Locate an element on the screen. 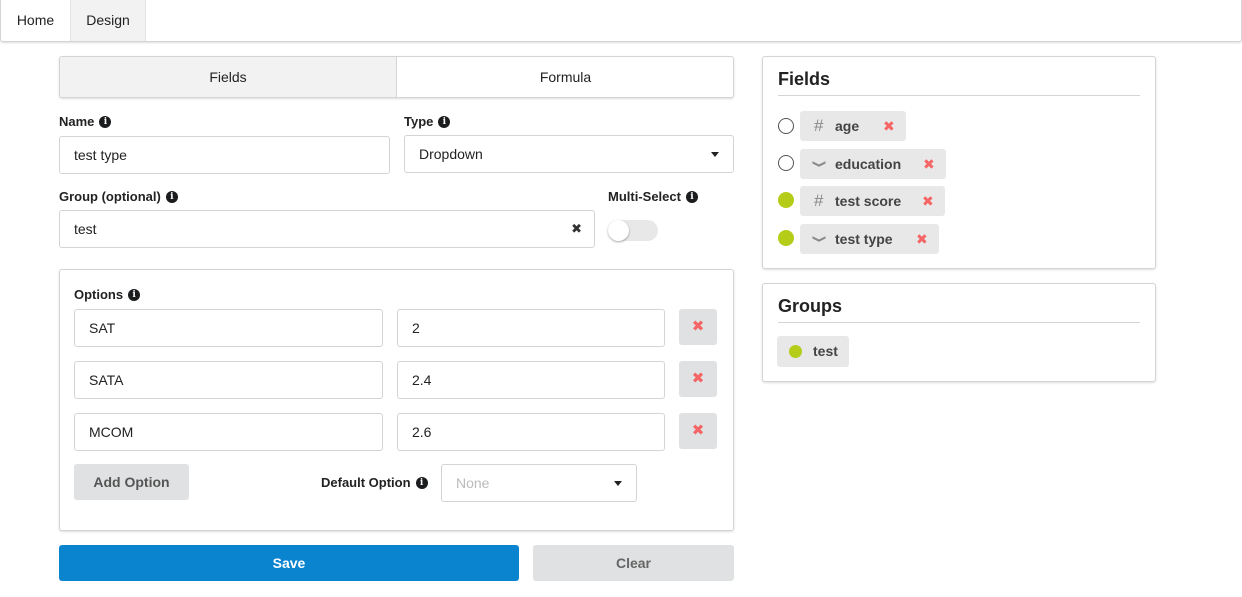  type-label-text: Type is located at coordinates (419, 121).